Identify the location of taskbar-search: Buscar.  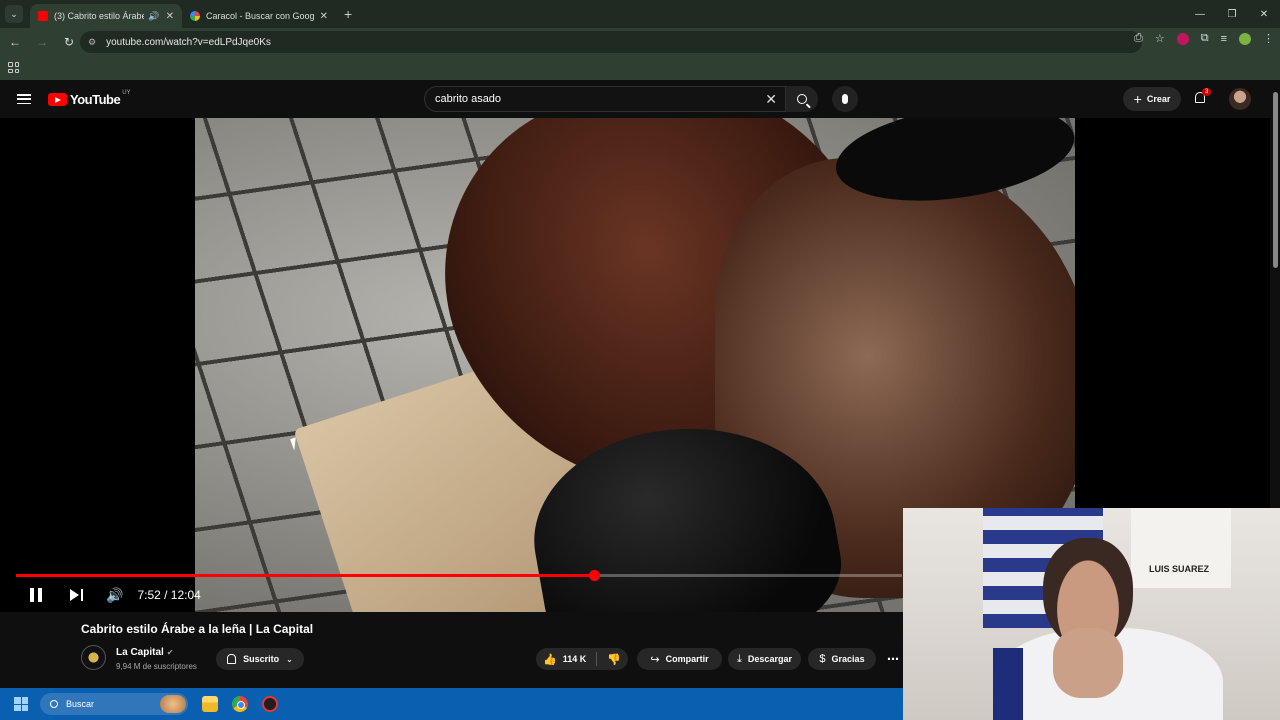
(114, 704).